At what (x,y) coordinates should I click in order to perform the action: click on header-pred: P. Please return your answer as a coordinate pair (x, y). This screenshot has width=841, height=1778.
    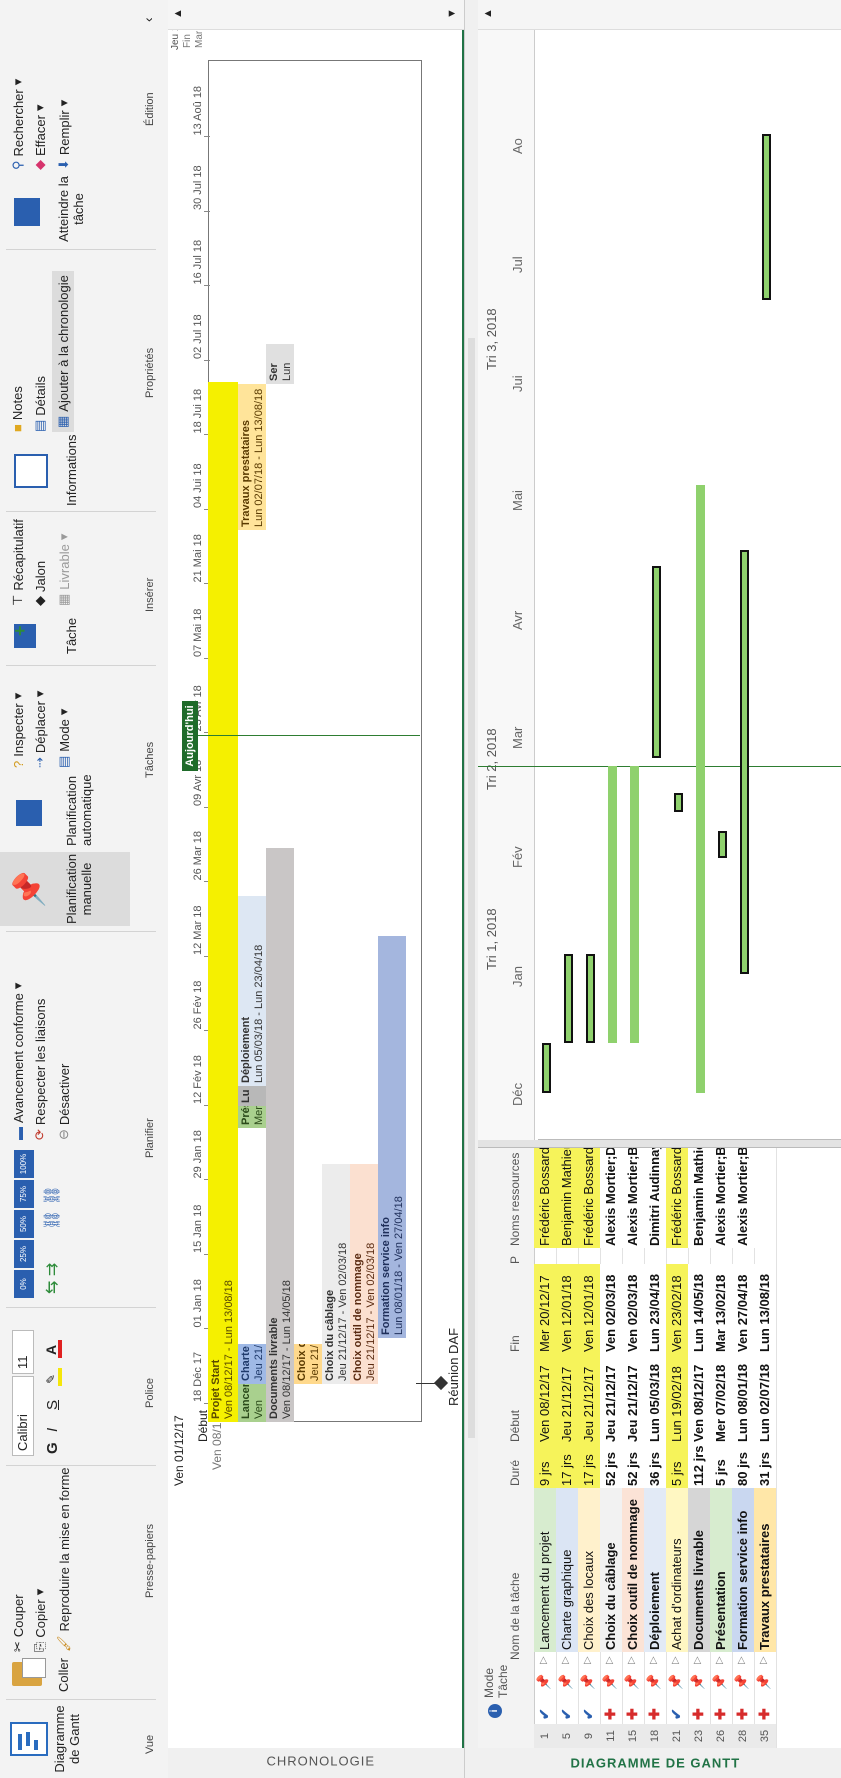
    Looking at the image, I should click on (515, 1260).